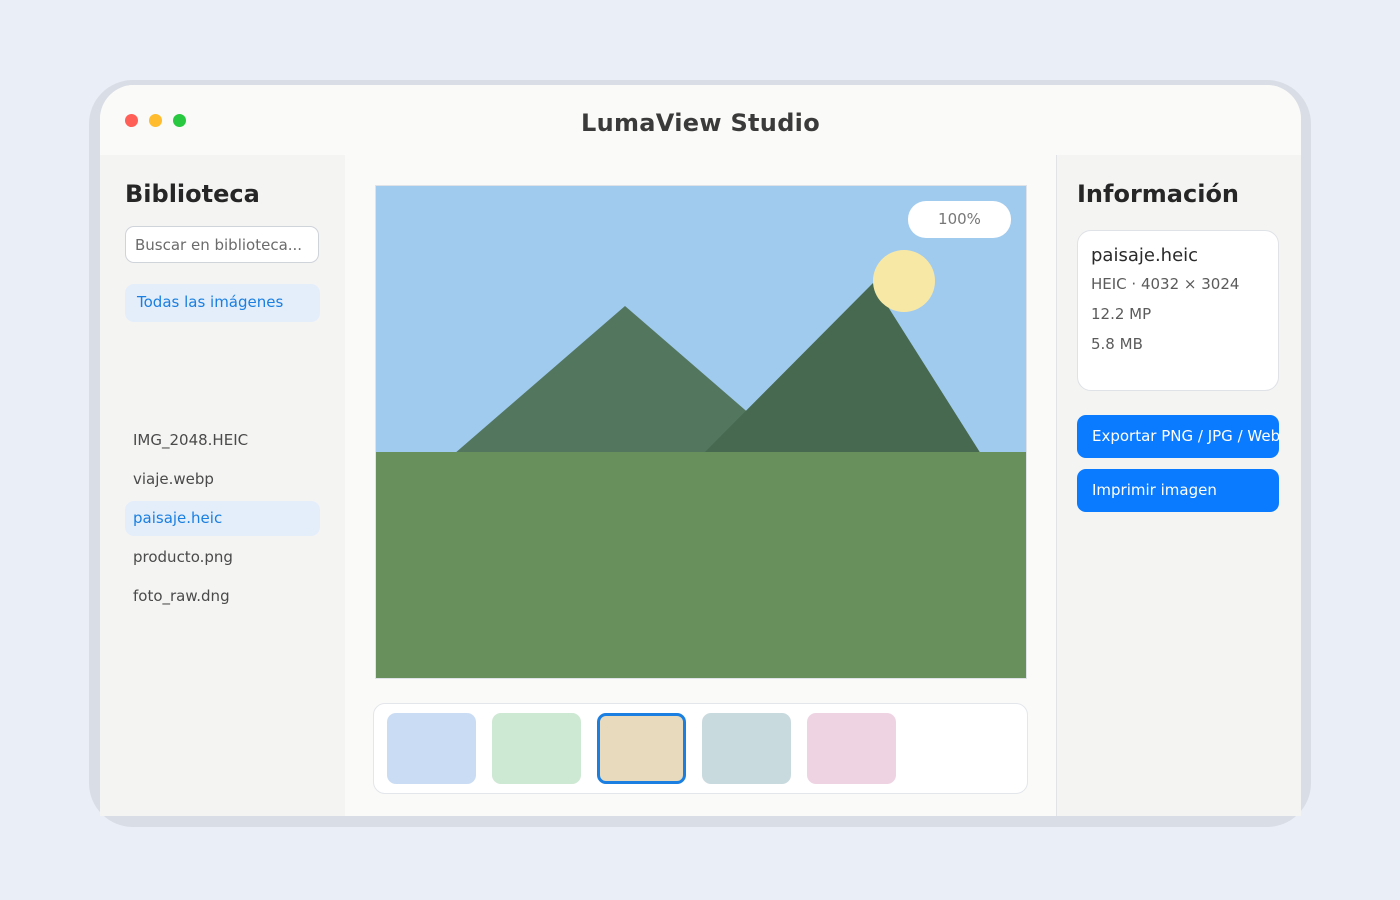  I want to click on thumbnail-strip, so click(700, 748).